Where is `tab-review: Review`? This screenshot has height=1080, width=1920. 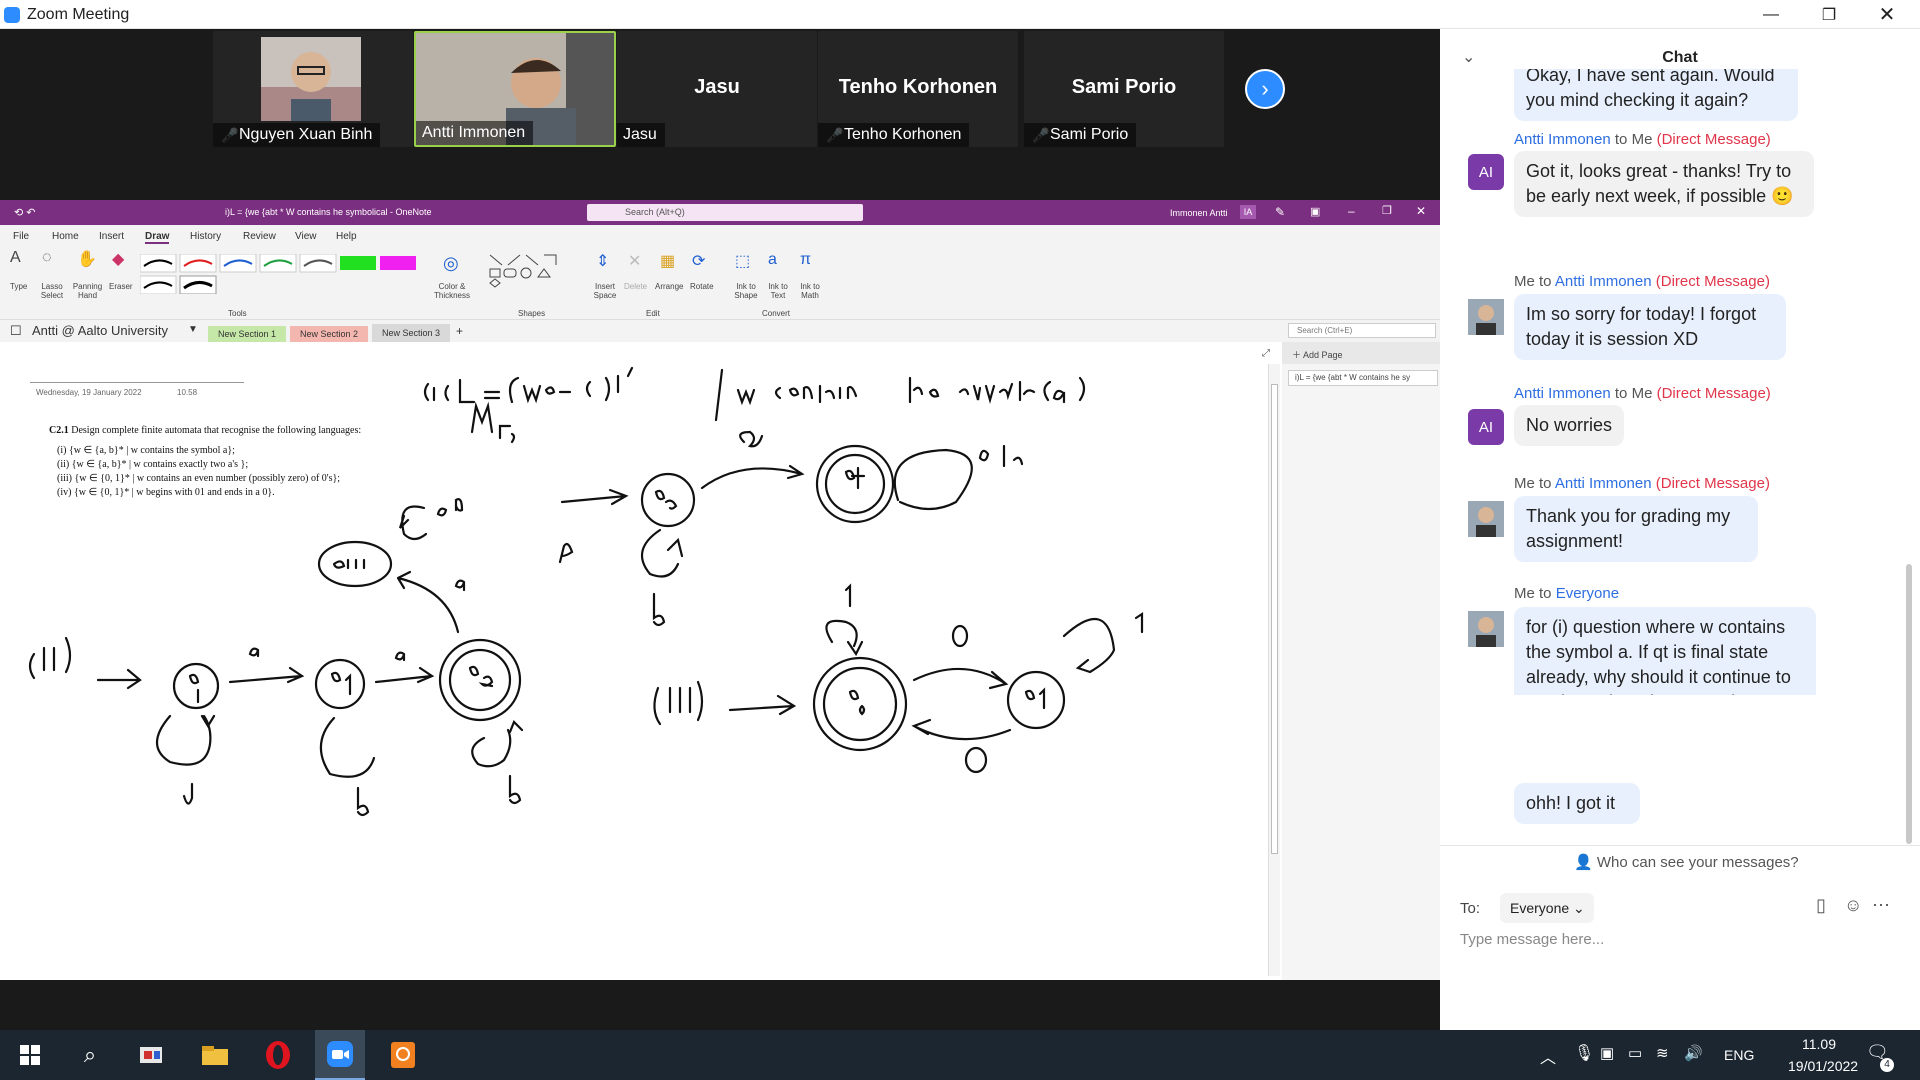
tab-review: Review is located at coordinates (259, 236).